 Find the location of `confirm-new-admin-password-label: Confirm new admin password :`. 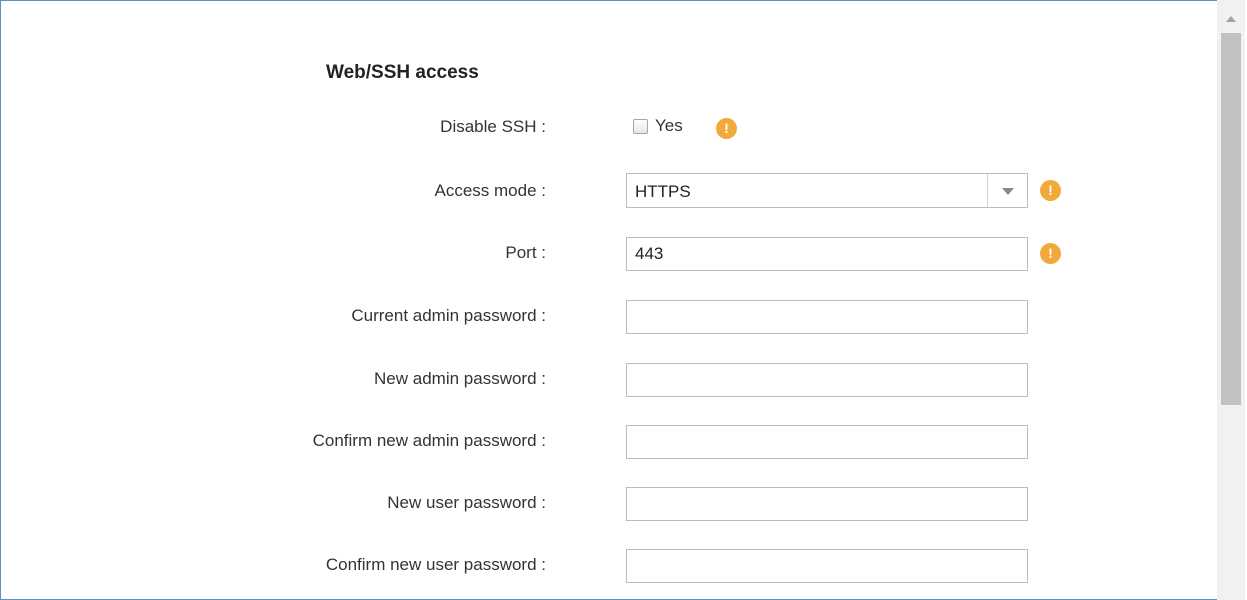

confirm-new-admin-password-label: Confirm new admin password : is located at coordinates (429, 440).